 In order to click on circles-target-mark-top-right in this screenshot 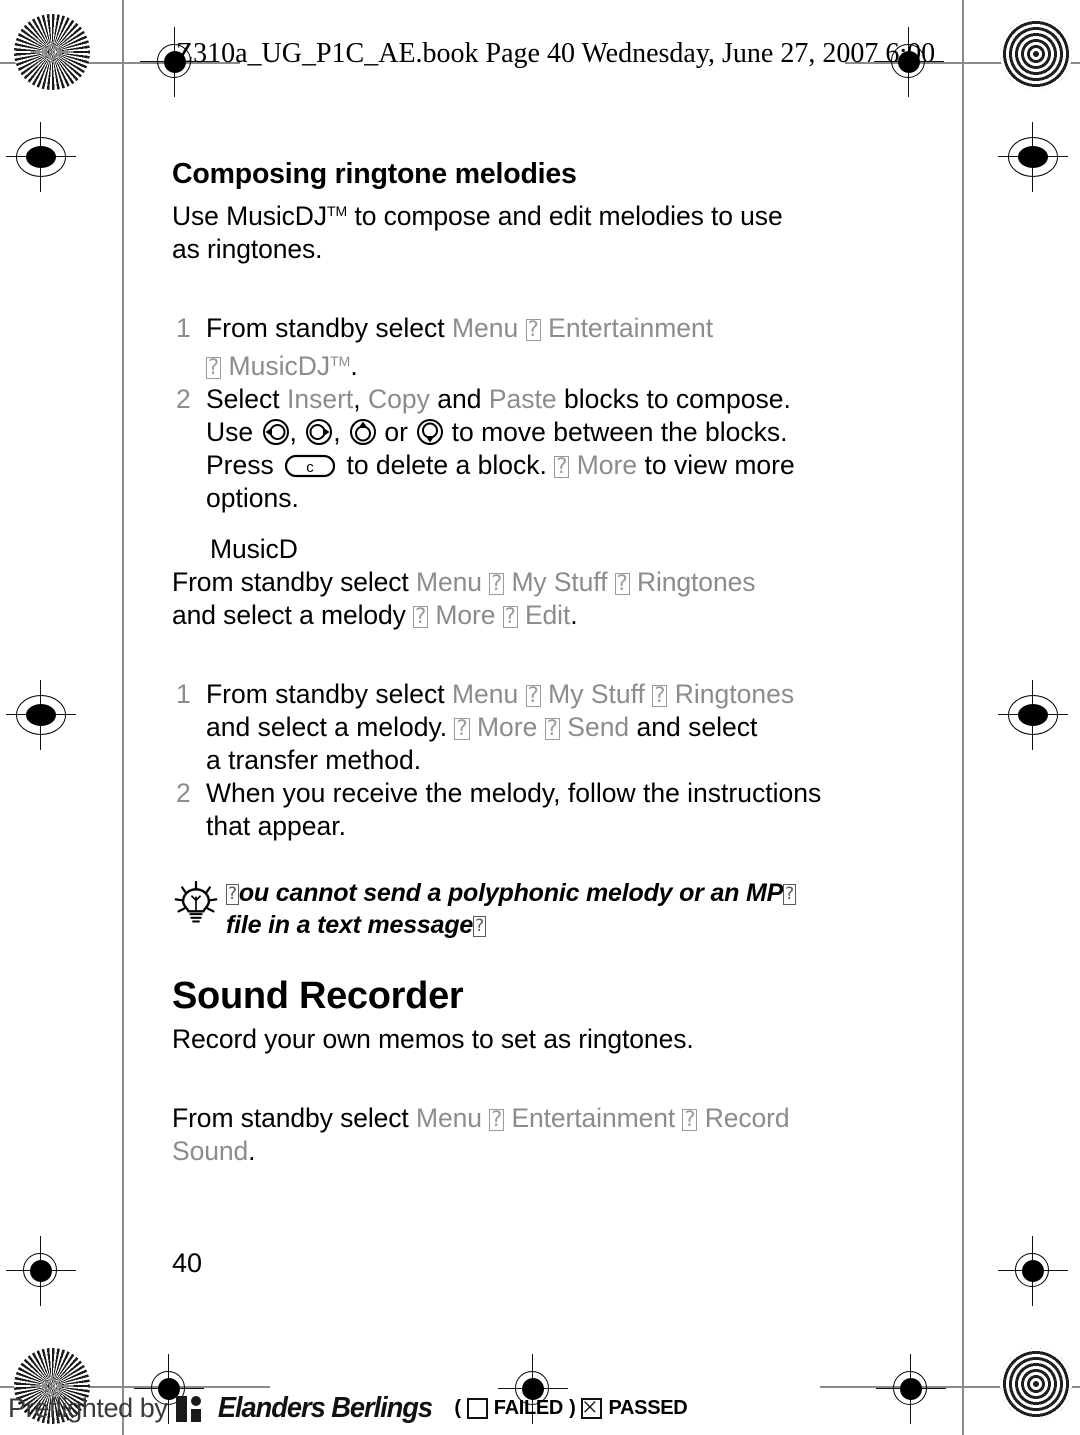, I will do `click(1036, 54)`.